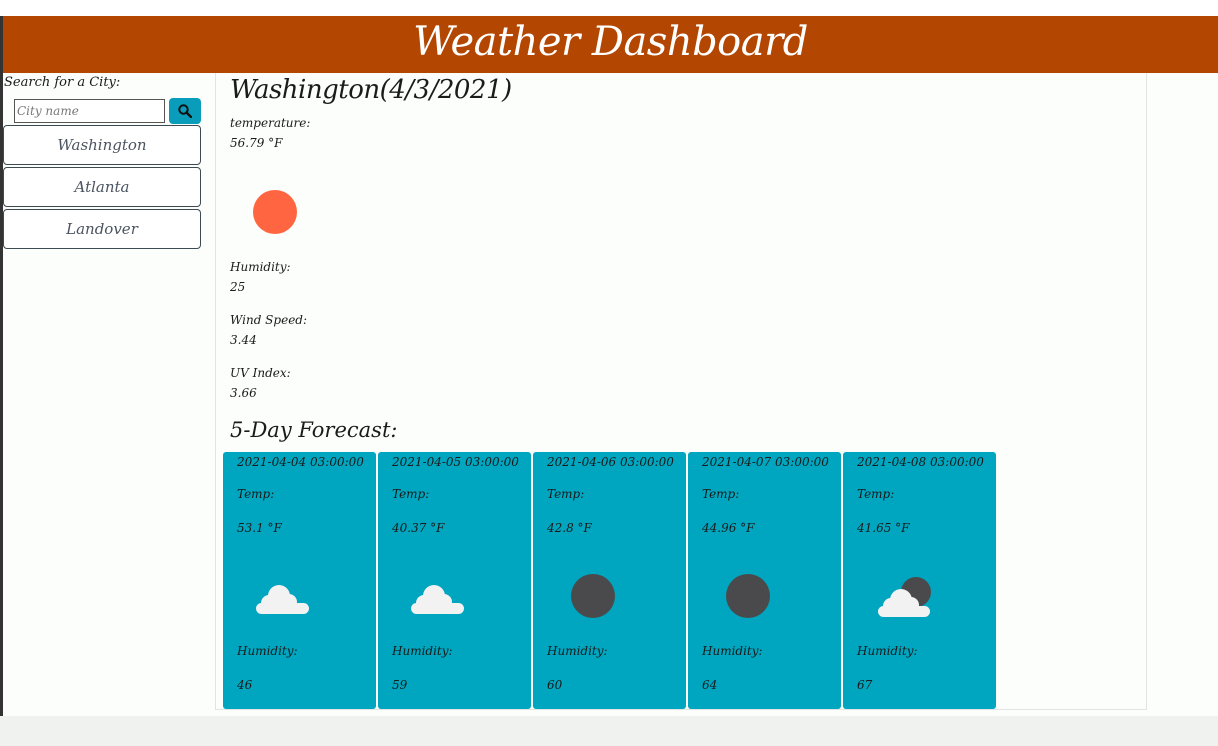  Describe the element at coordinates (300, 462) in the screenshot. I see `forecast-date: 2021-04-04 03:00:00` at that location.